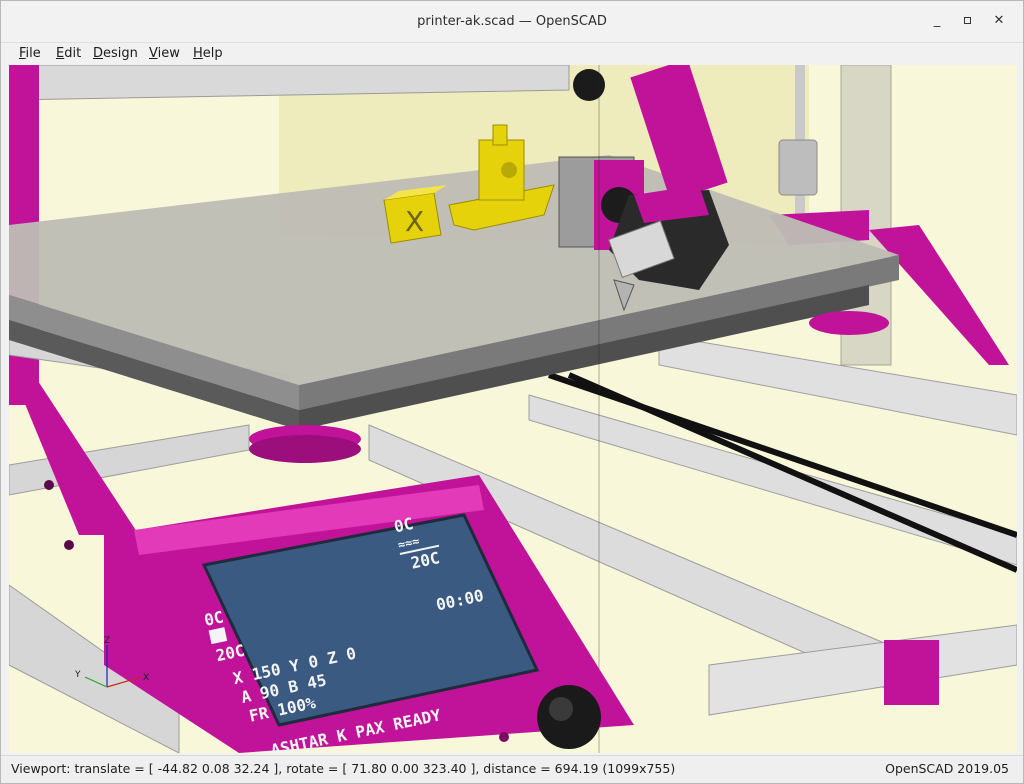 This screenshot has height=784, width=1024. I want to click on rod-bearing, so click(798, 167).